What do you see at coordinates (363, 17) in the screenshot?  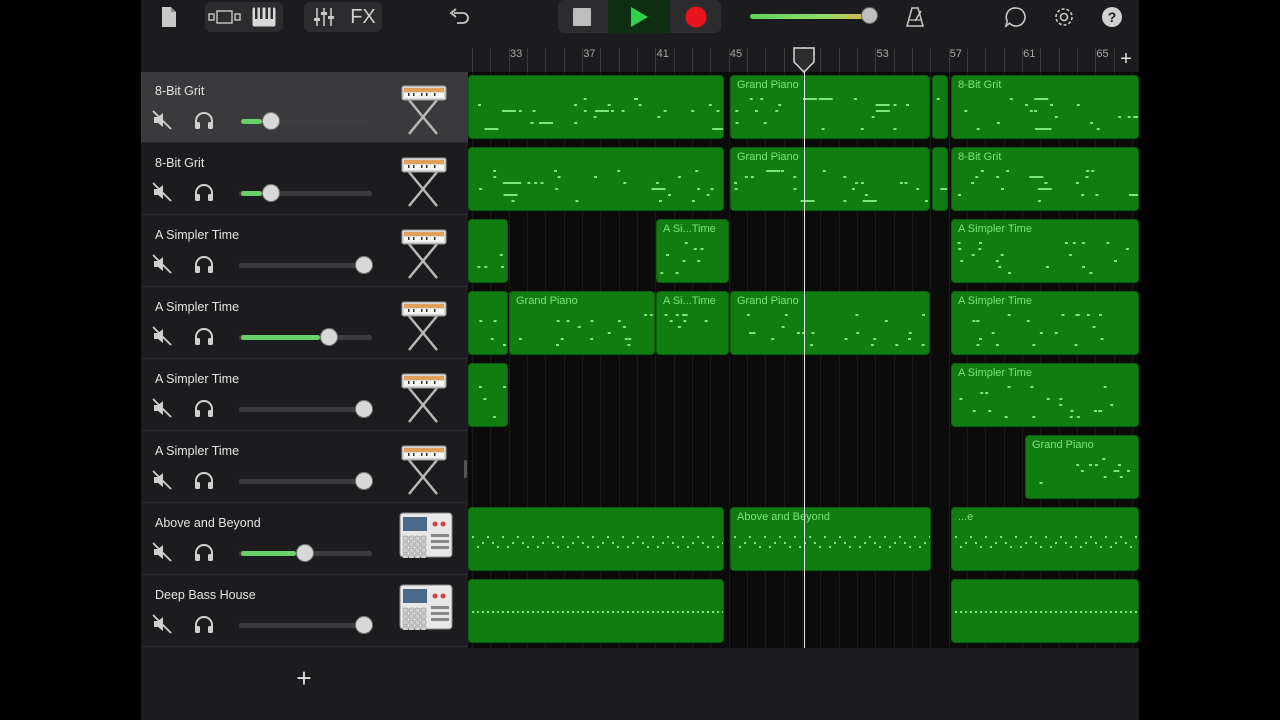 I see `fx-button: FX` at bounding box center [363, 17].